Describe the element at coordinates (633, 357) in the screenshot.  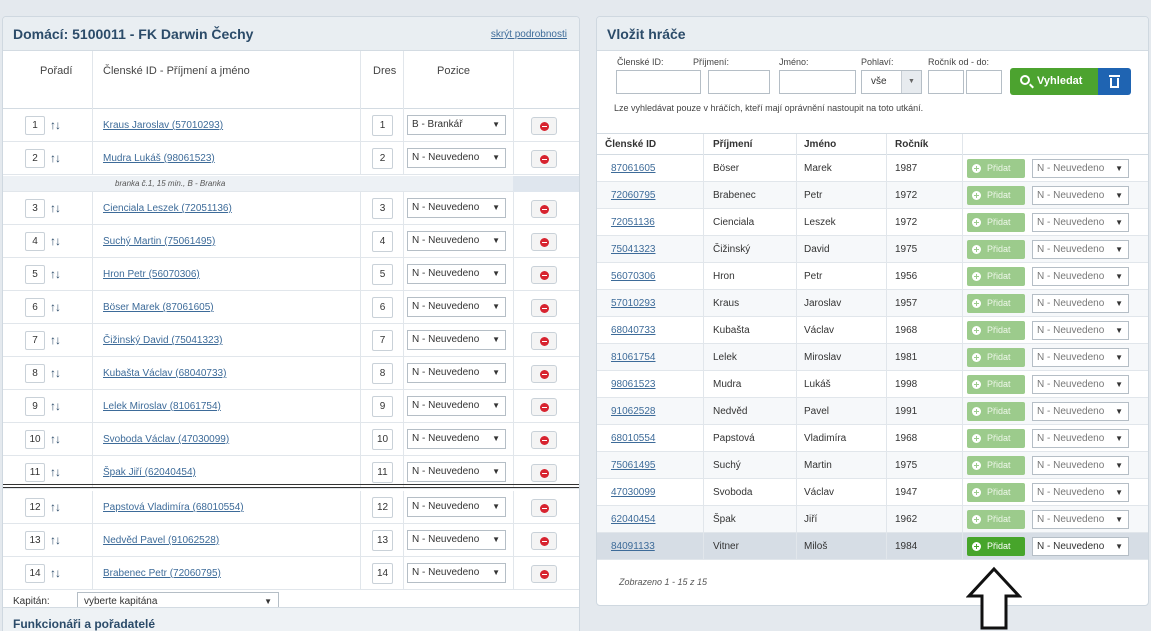
I see `member-id-link: 81061754` at that location.